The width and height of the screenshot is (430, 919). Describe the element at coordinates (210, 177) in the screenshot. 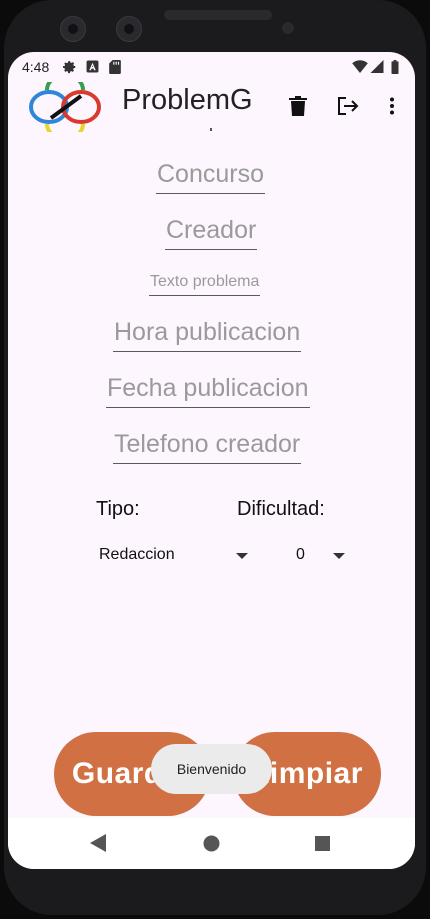

I see `concurso-field: Concurso` at that location.